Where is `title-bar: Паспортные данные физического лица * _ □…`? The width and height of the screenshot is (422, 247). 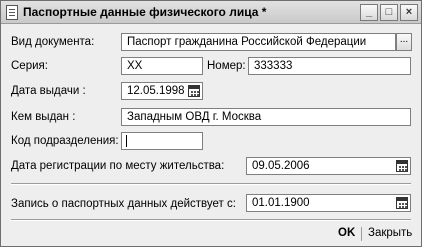 title-bar: Паспортные данные физического лица * _ □… is located at coordinates (211, 12).